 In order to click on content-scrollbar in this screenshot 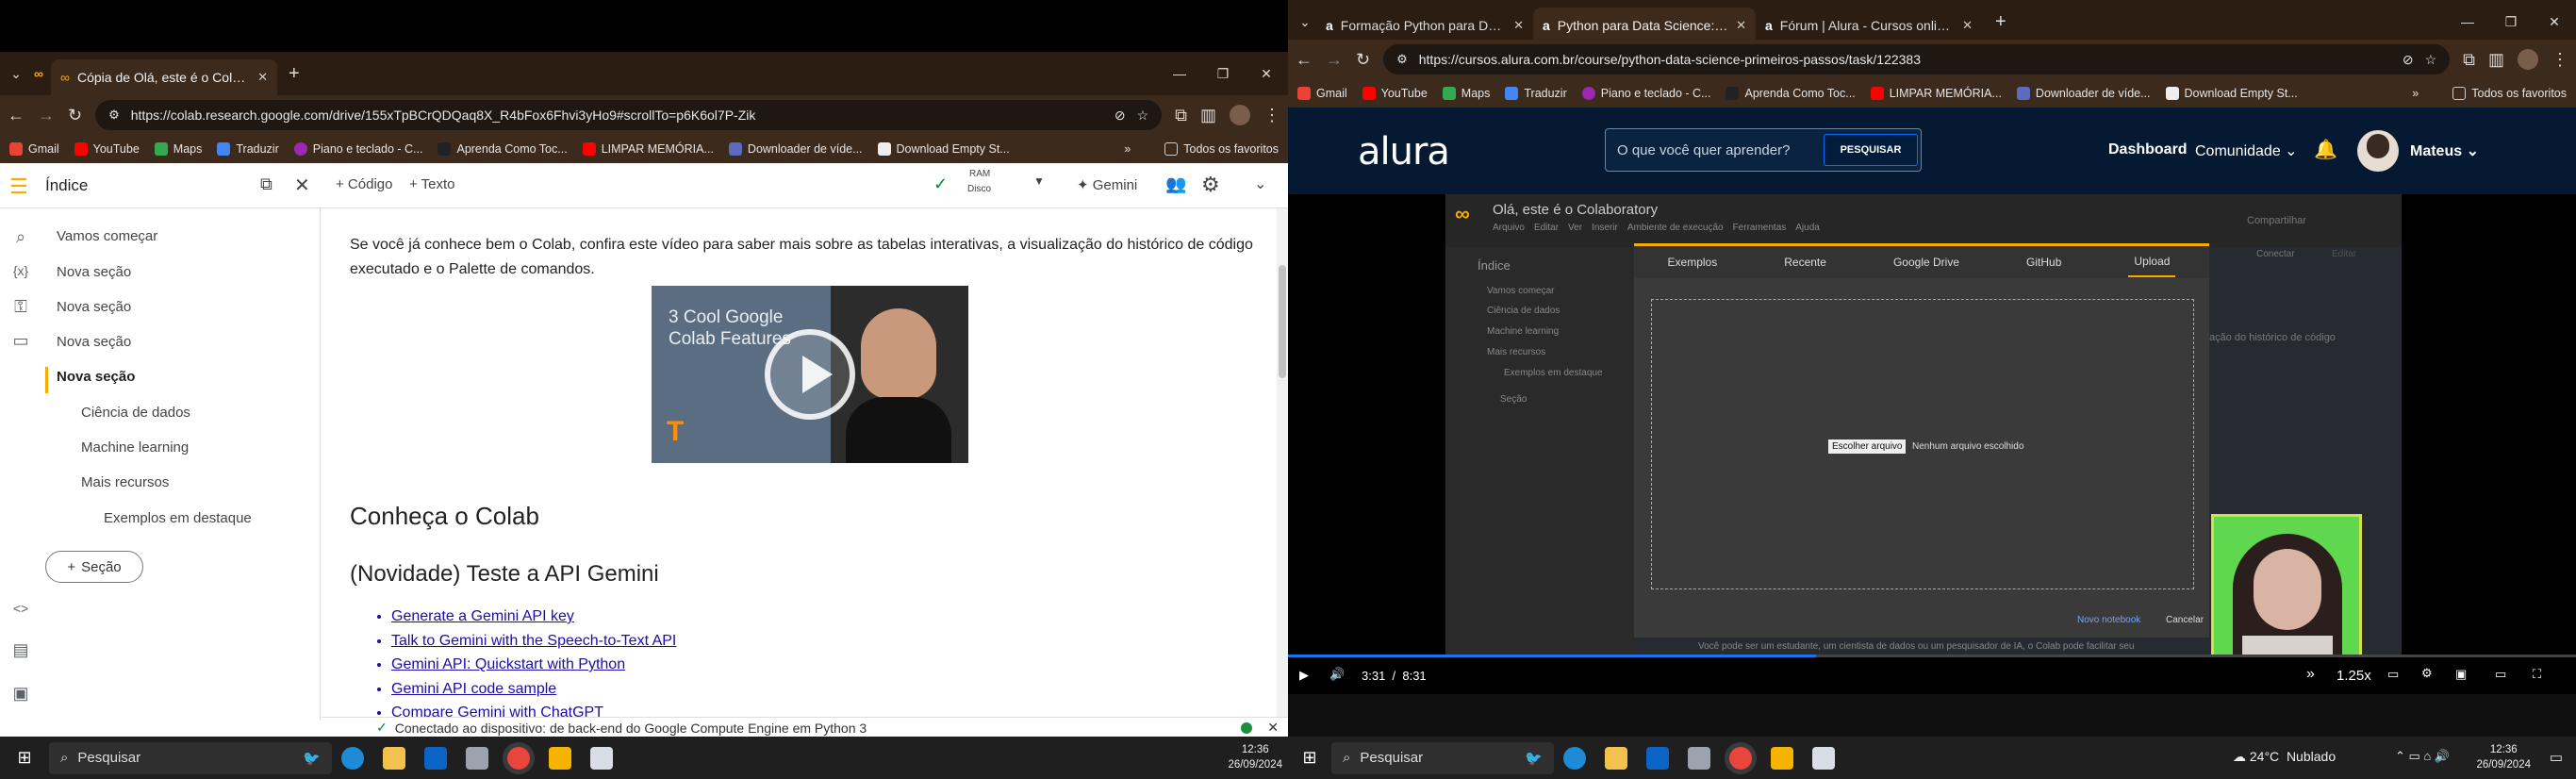, I will do `click(1282, 463)`.